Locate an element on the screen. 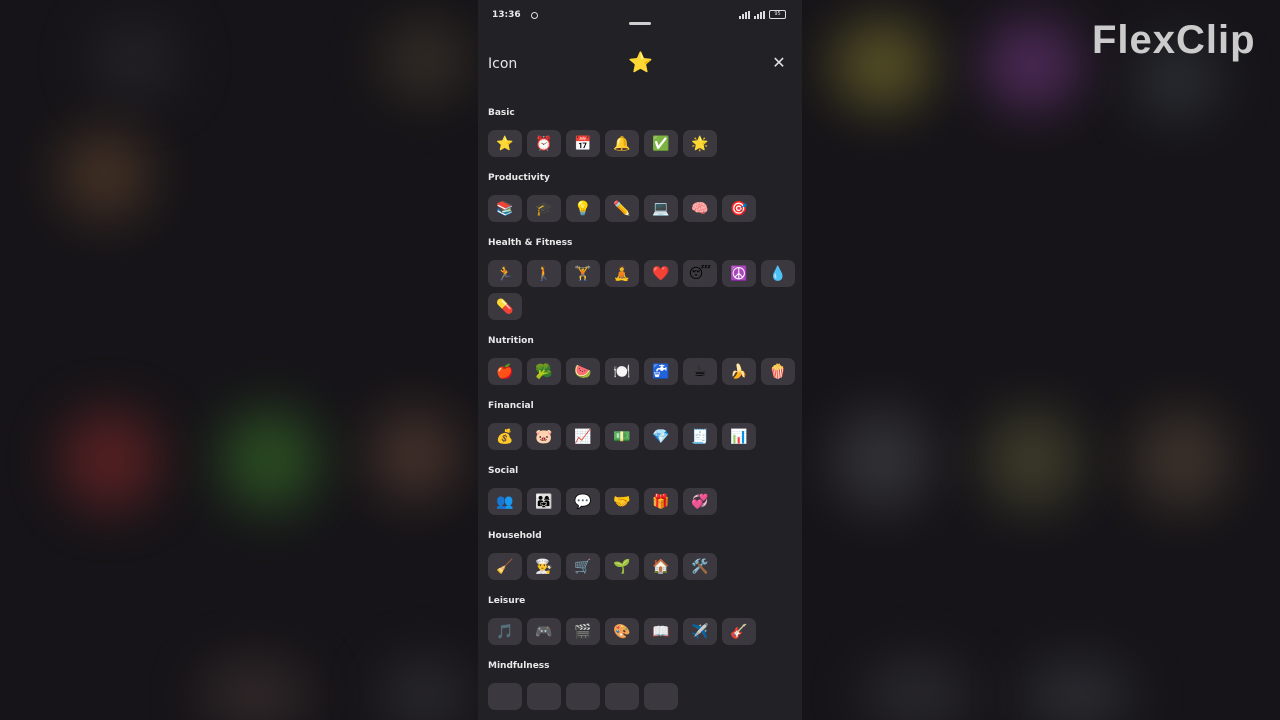 This screenshot has height=720, width=1280. icon-option-button: 📈 is located at coordinates (583, 436).